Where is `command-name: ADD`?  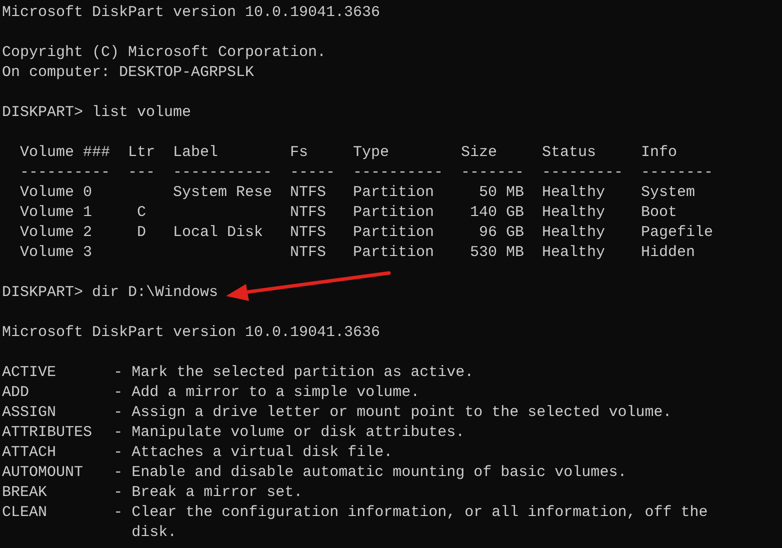 command-name: ADD is located at coordinates (16, 392).